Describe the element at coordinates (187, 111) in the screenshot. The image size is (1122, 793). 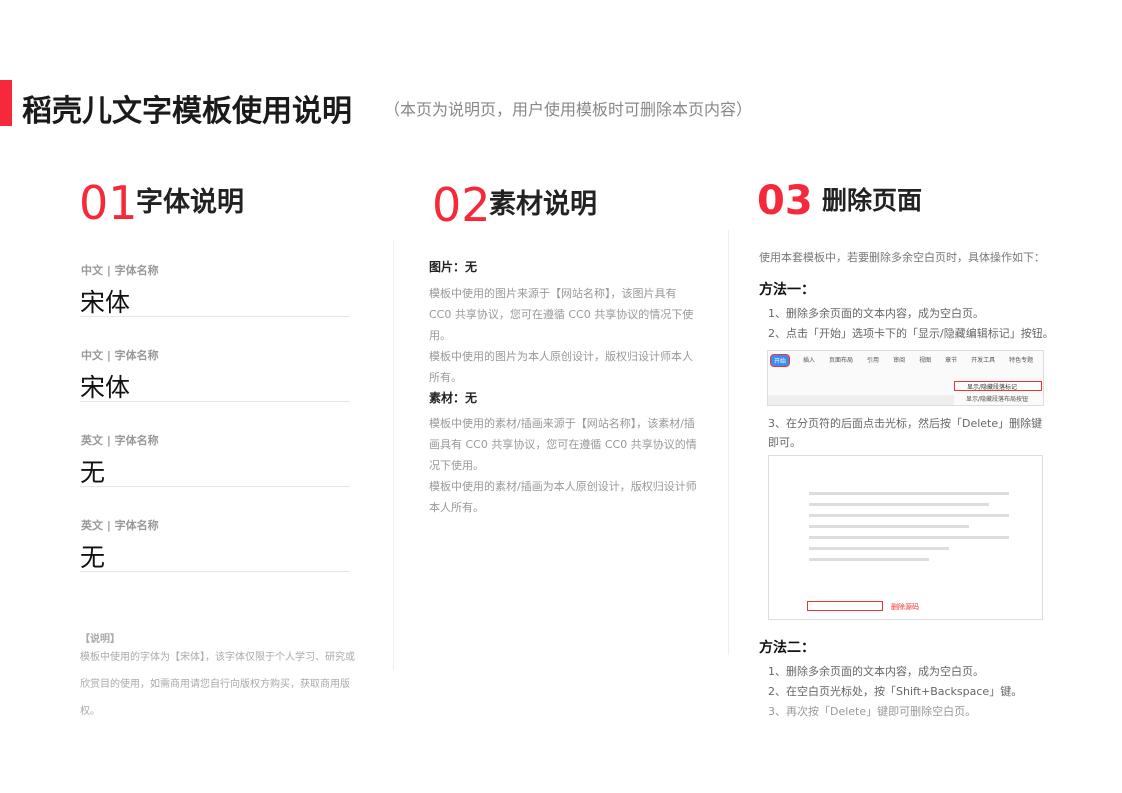
I see `page-title: 稻壳儿文字模板使用说明` at that location.